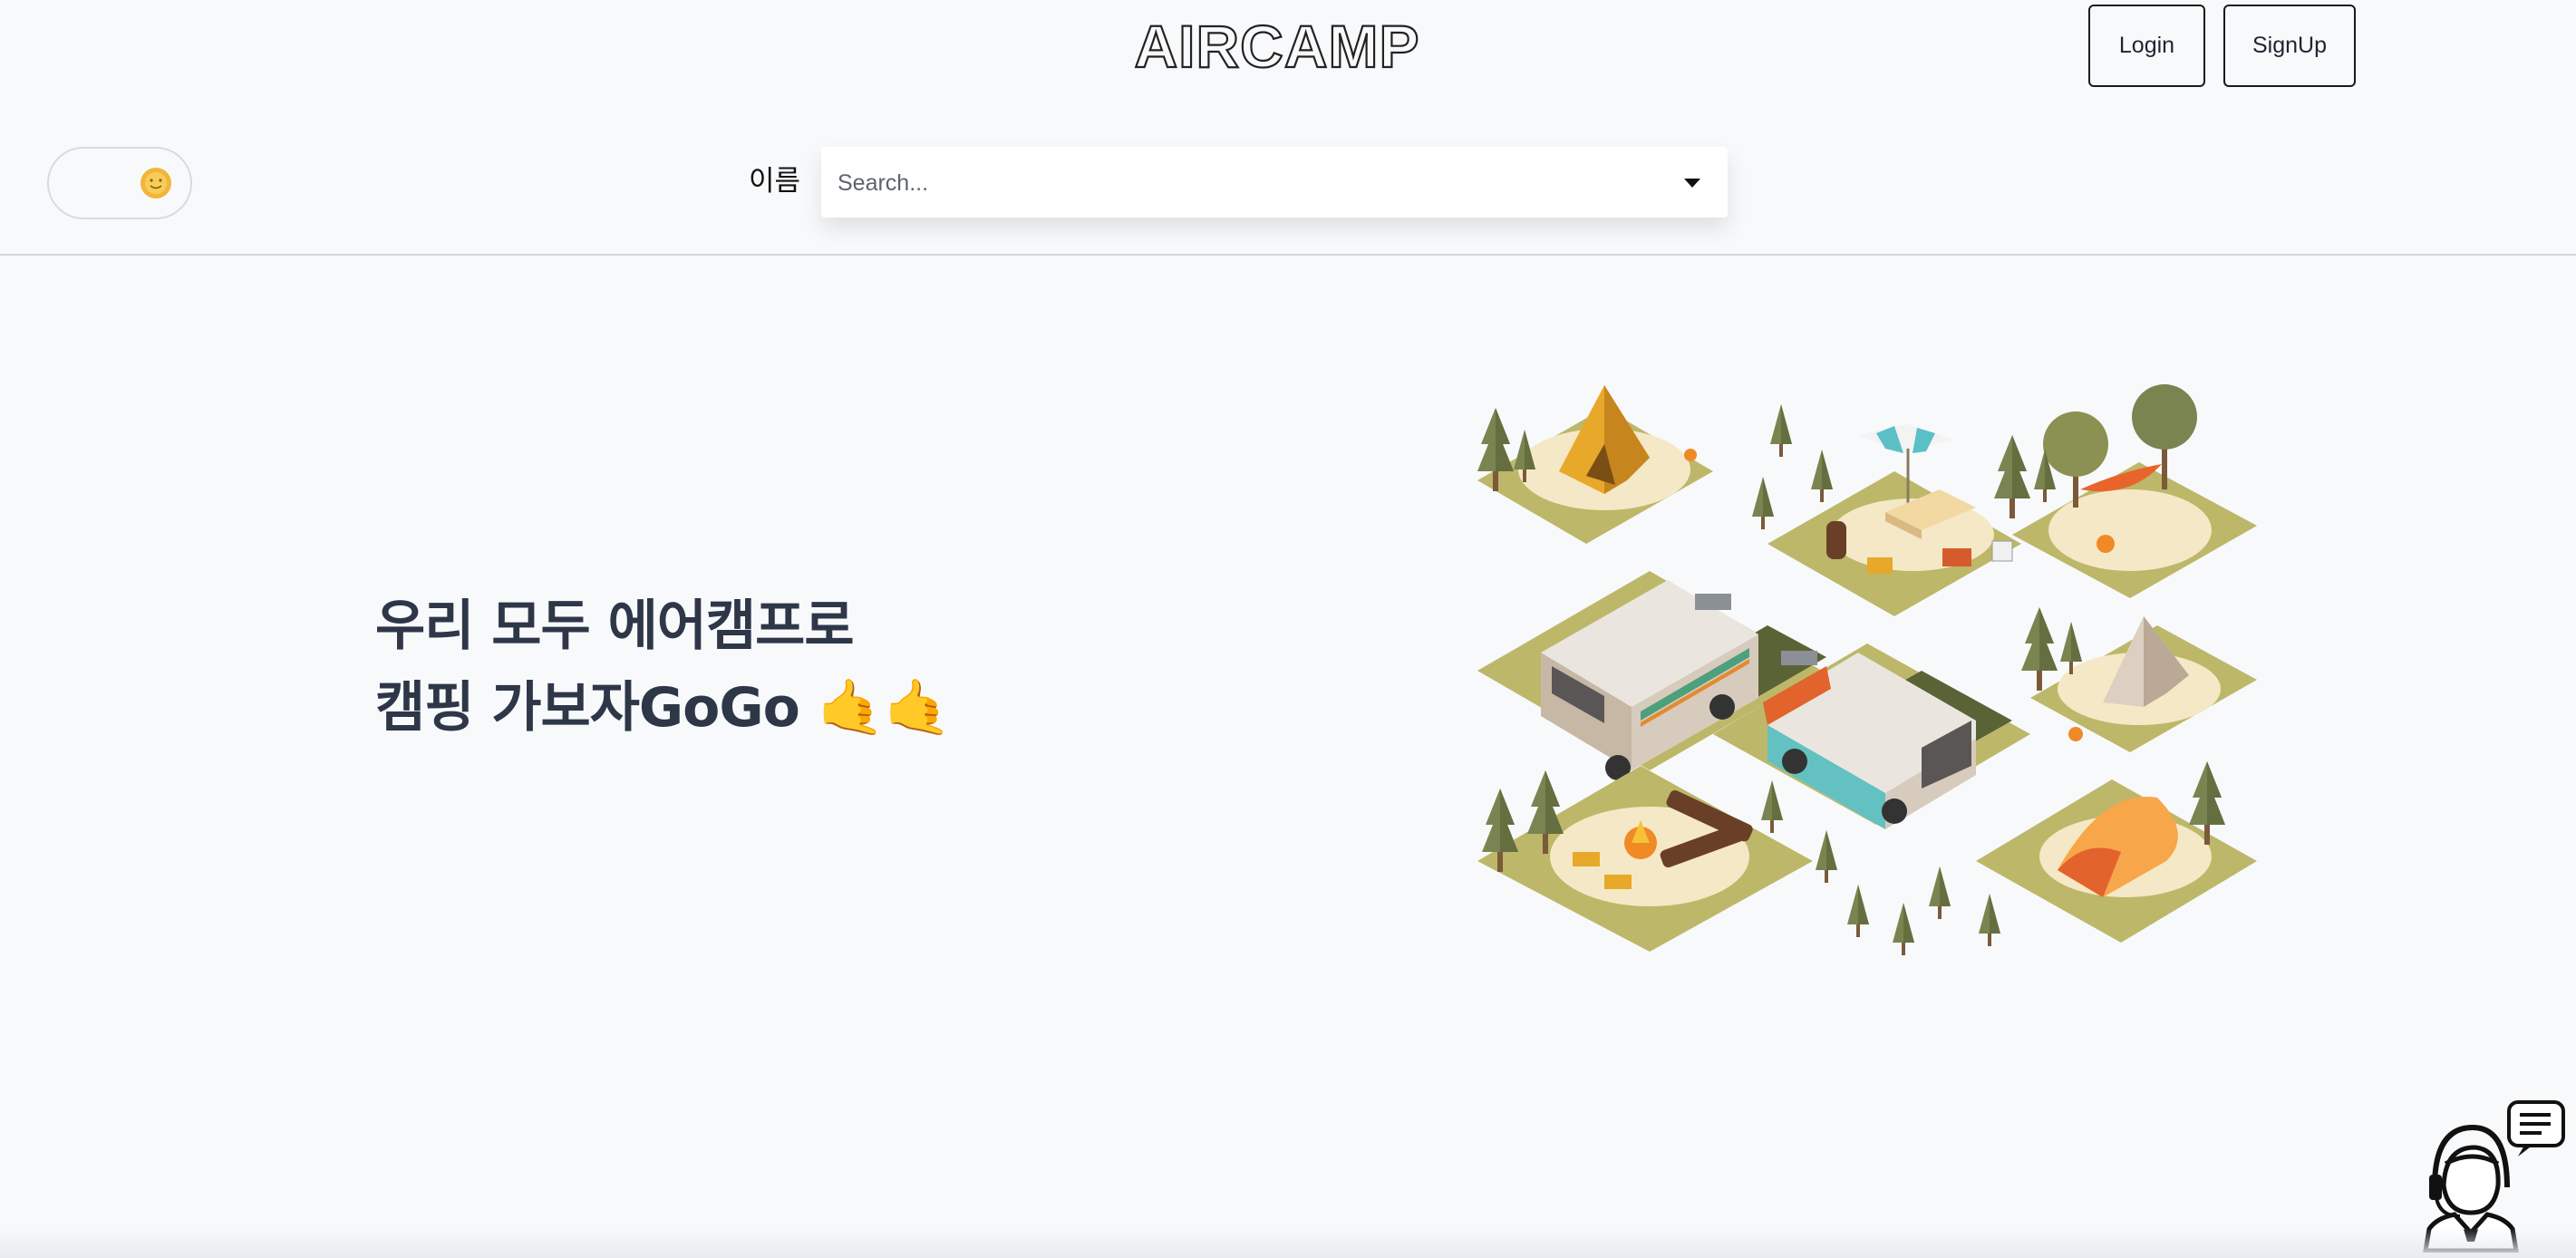 Image resolution: width=2576 pixels, height=1258 pixels. Describe the element at coordinates (1867, 670) in the screenshot. I see `campsite-illustration` at that location.